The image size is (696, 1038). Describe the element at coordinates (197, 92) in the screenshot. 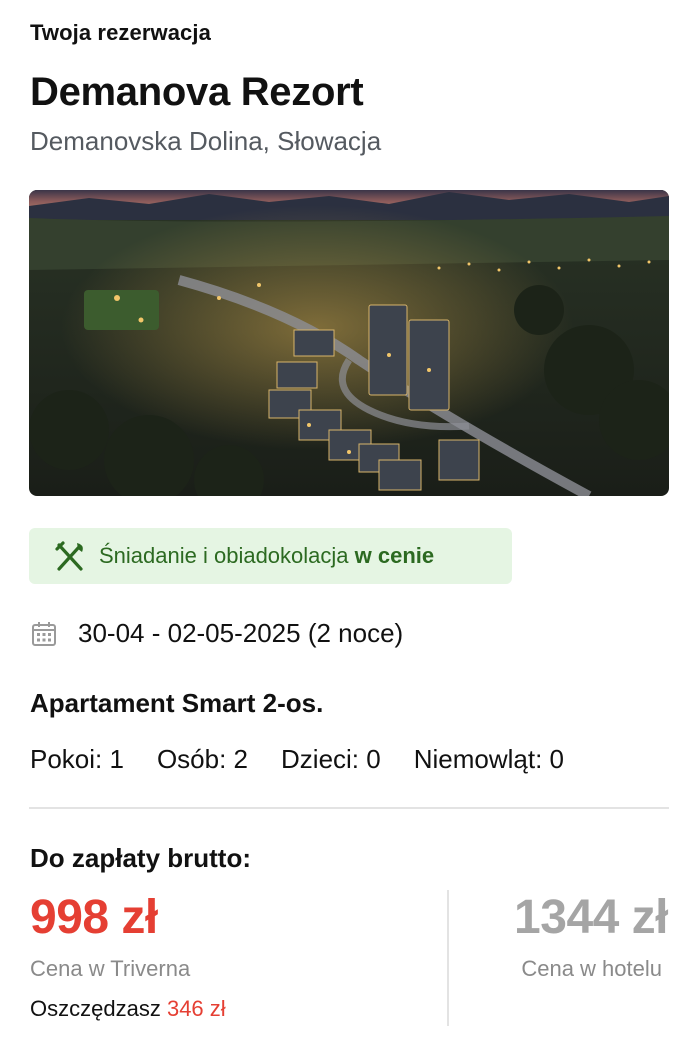

I see `hotel-name: Demanova Rezort` at that location.